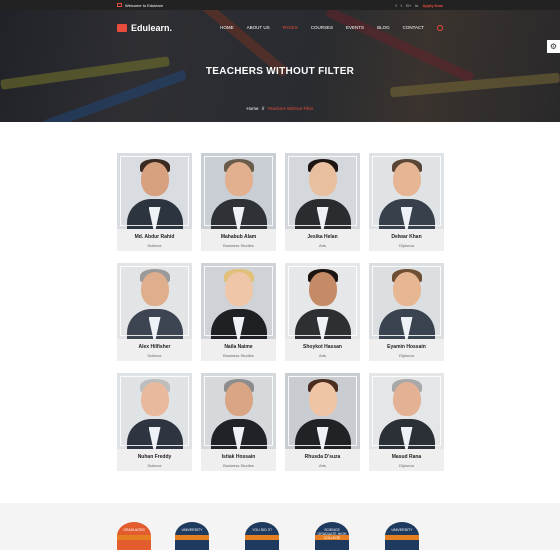 The height and width of the screenshot is (550, 560). Describe the element at coordinates (322, 27) in the screenshot. I see `nav-courses: COURSES` at that location.